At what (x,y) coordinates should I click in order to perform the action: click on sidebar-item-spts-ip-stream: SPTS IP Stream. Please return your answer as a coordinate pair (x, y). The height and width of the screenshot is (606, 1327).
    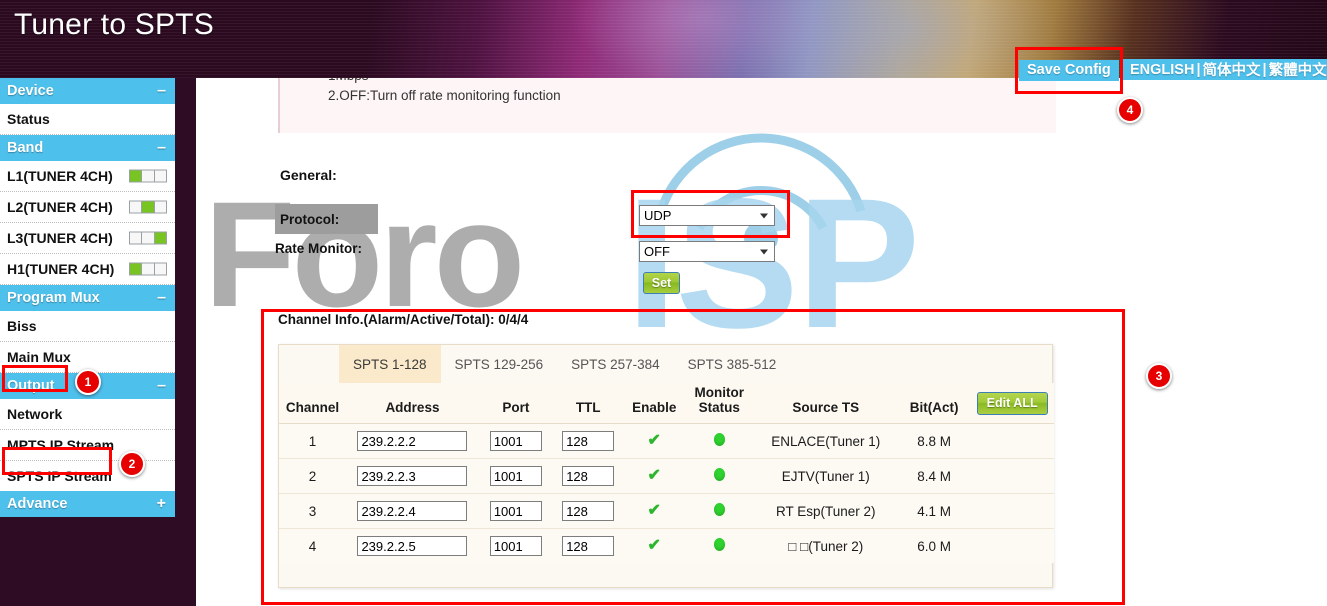
    Looking at the image, I should click on (87, 476).